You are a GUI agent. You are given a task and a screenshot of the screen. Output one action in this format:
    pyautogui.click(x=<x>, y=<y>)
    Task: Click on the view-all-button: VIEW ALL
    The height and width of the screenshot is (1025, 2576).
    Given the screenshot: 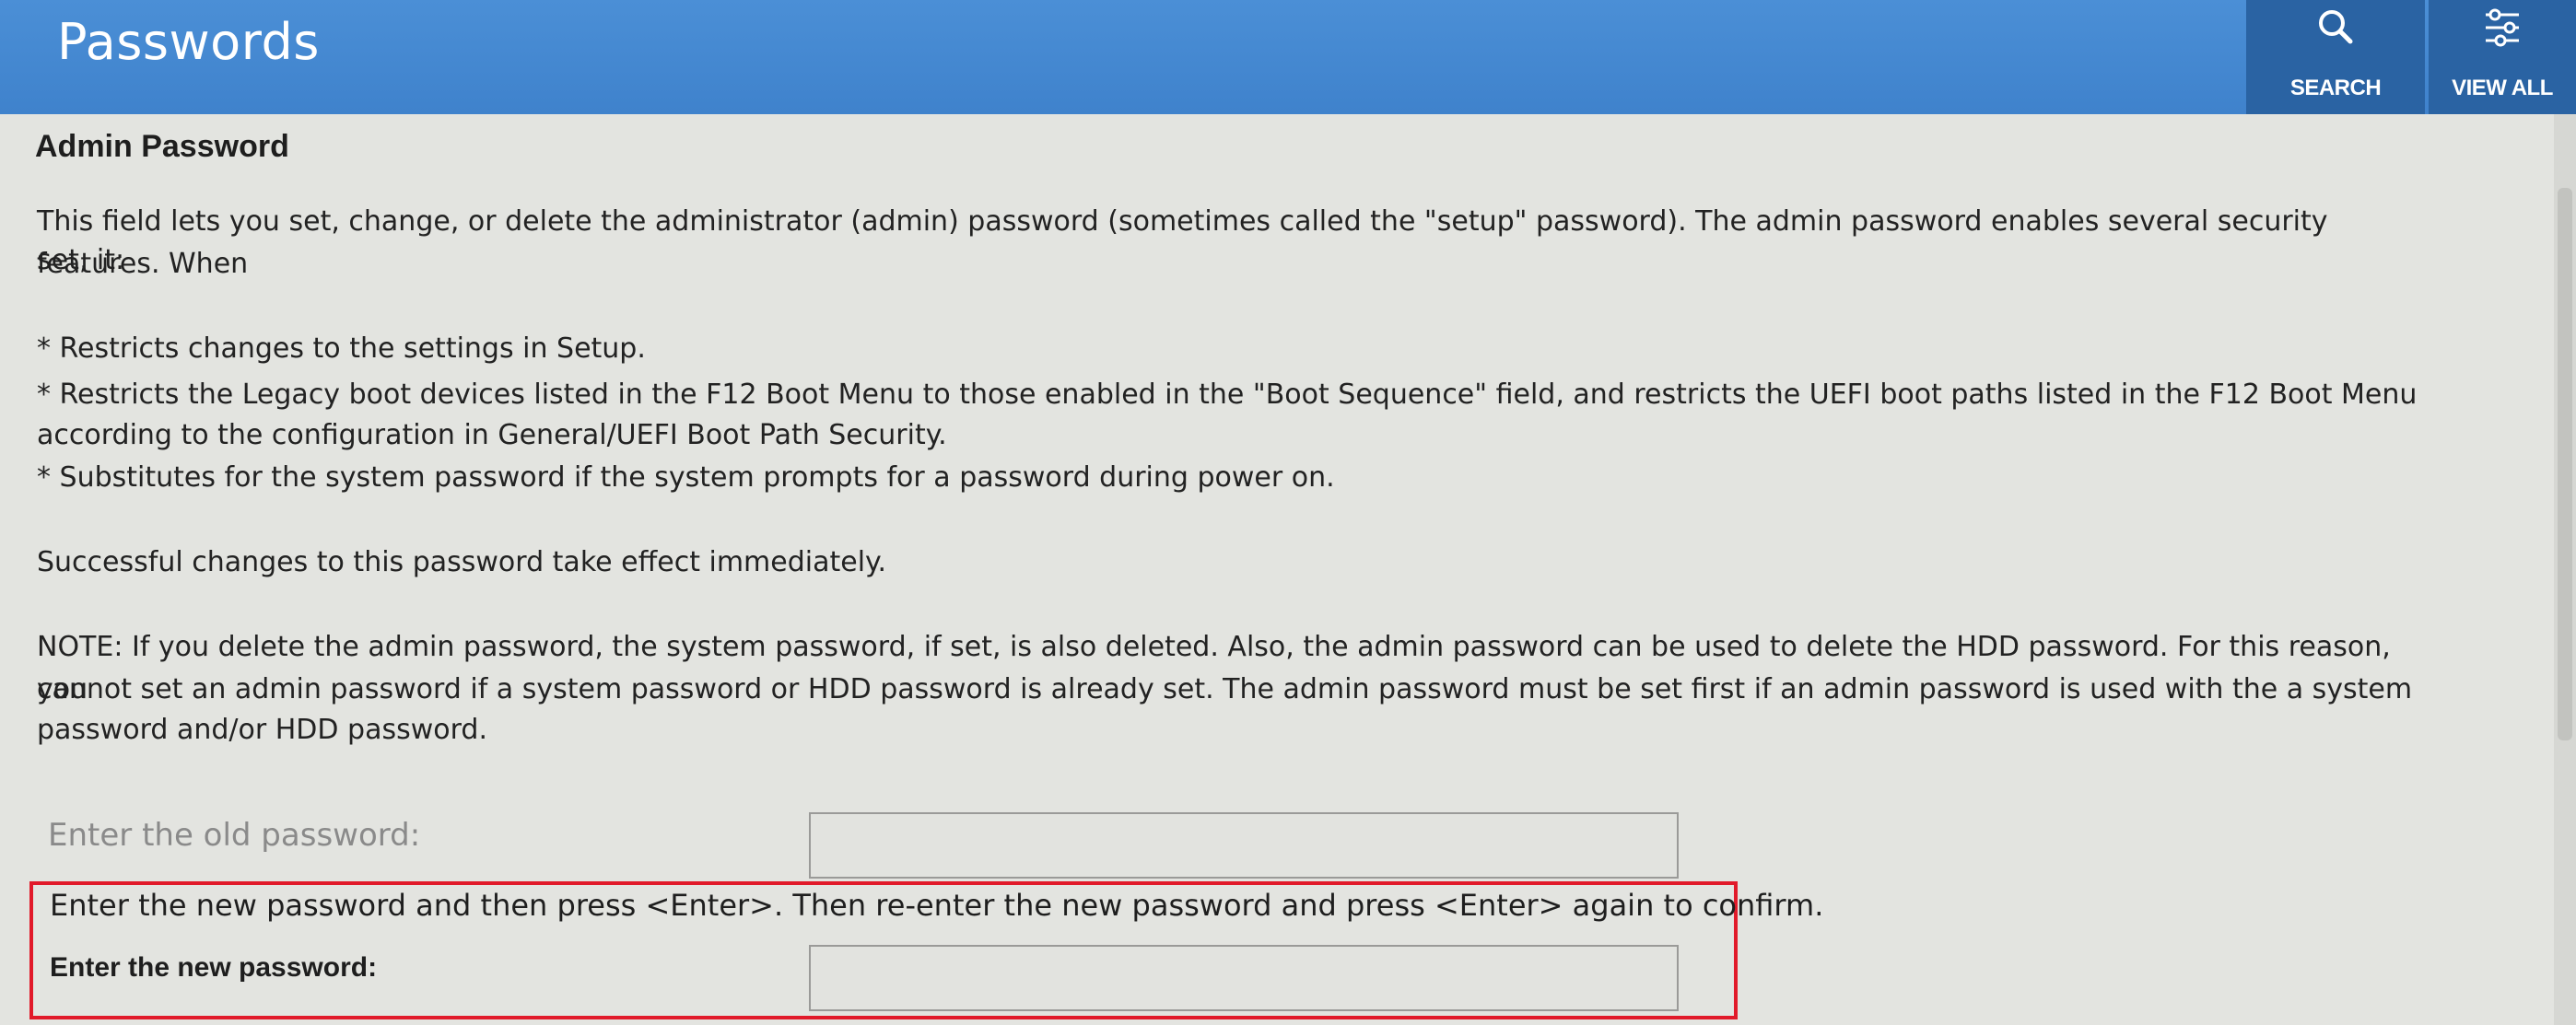 What is the action you would take?
    pyautogui.click(x=2502, y=57)
    